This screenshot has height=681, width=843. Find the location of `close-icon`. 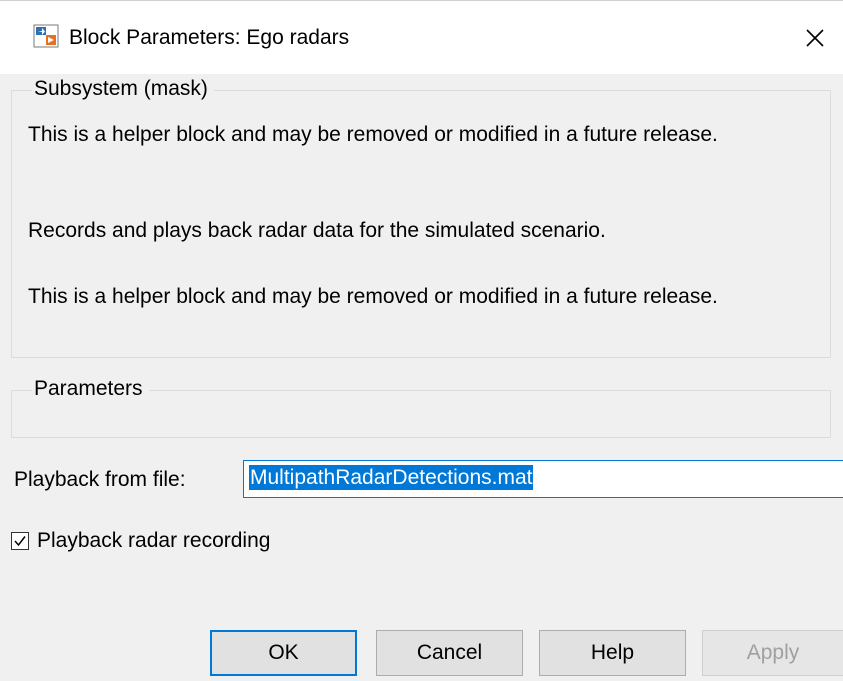

close-icon is located at coordinates (815, 38).